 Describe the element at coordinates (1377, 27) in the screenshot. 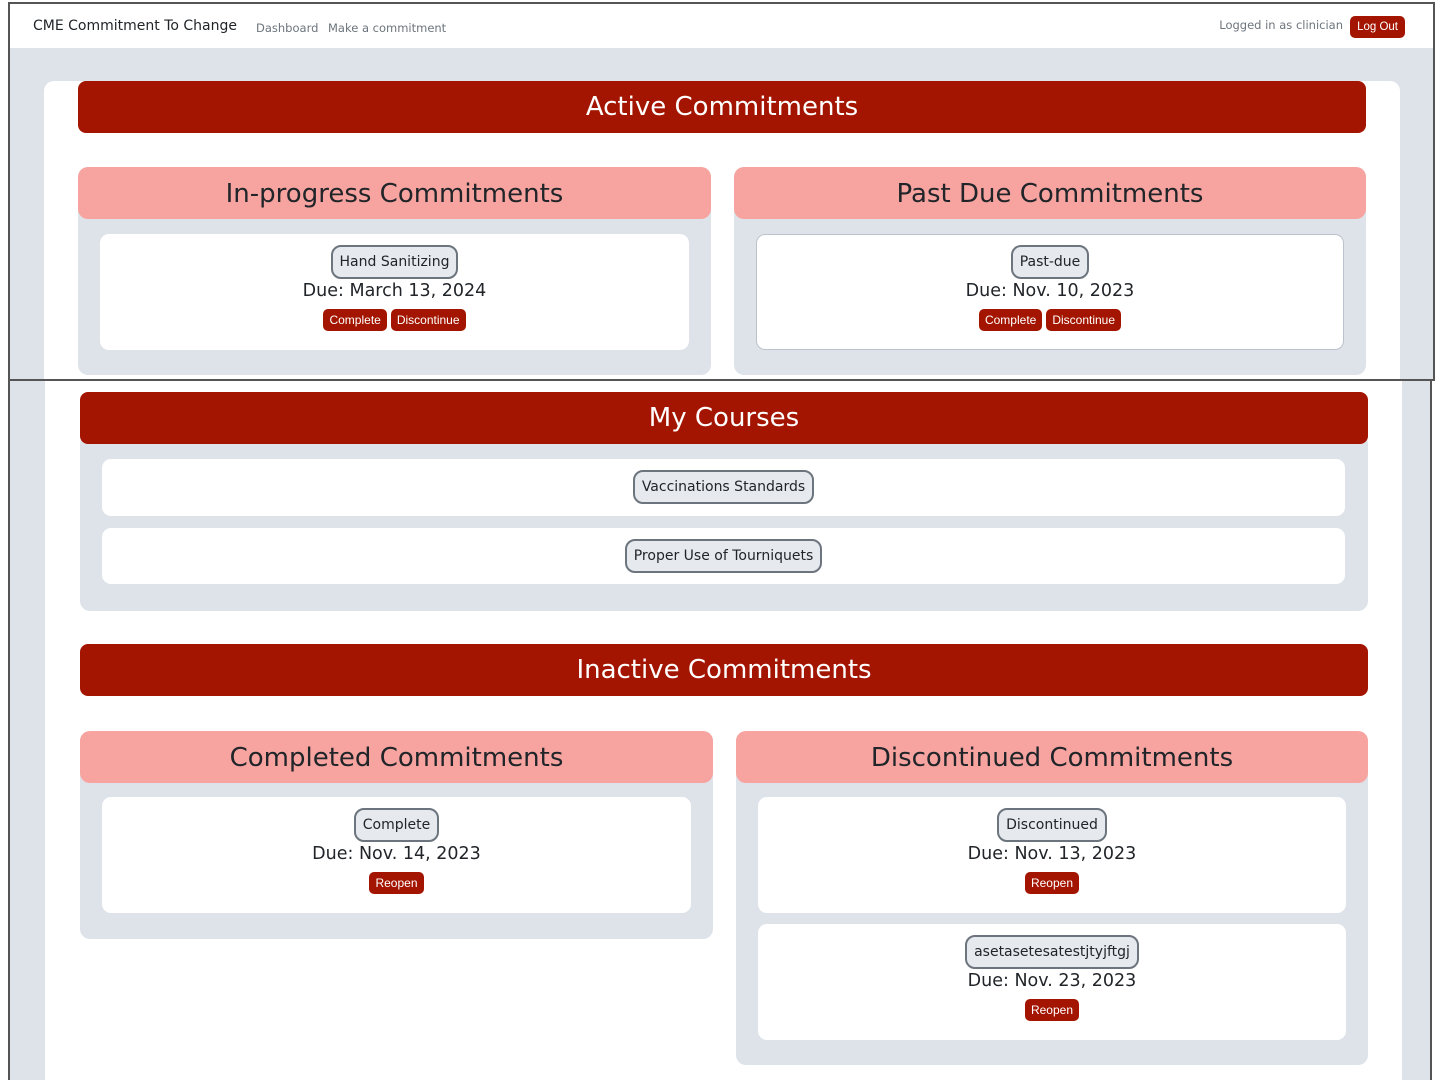

I see `logout-button: Log Out` at that location.